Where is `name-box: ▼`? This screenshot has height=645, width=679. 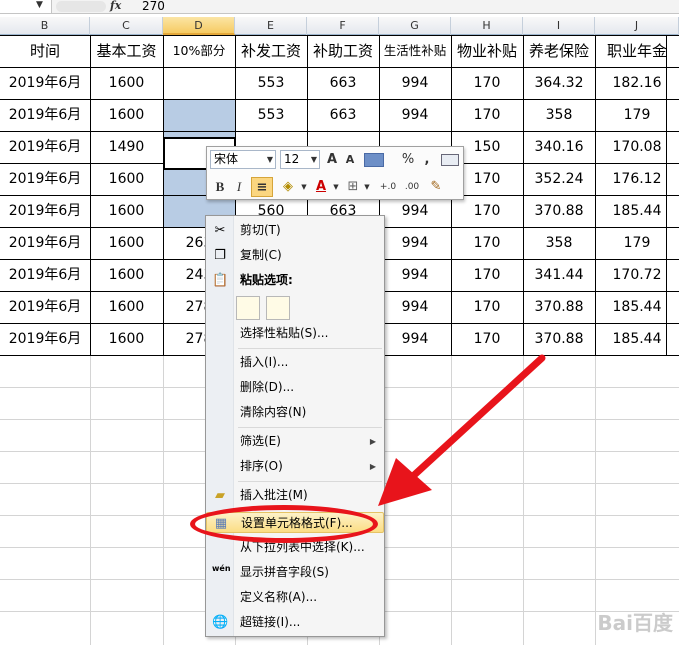
name-box: ▼ is located at coordinates (26, 6).